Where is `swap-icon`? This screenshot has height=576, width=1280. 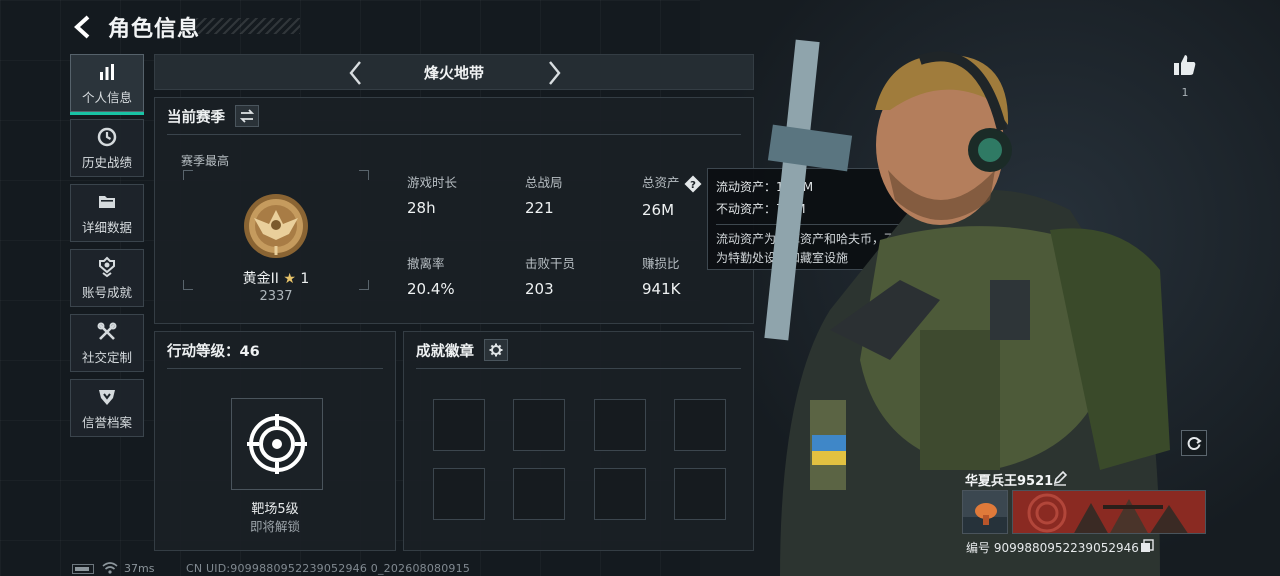
swap-icon is located at coordinates (247, 116).